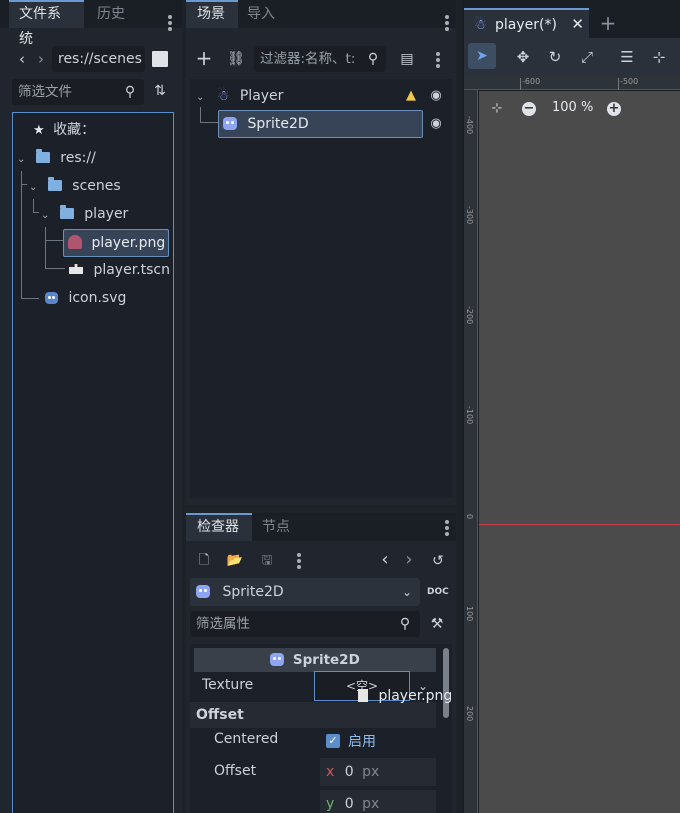  What do you see at coordinates (469, 517) in the screenshot?
I see `ruler-label: 0` at bounding box center [469, 517].